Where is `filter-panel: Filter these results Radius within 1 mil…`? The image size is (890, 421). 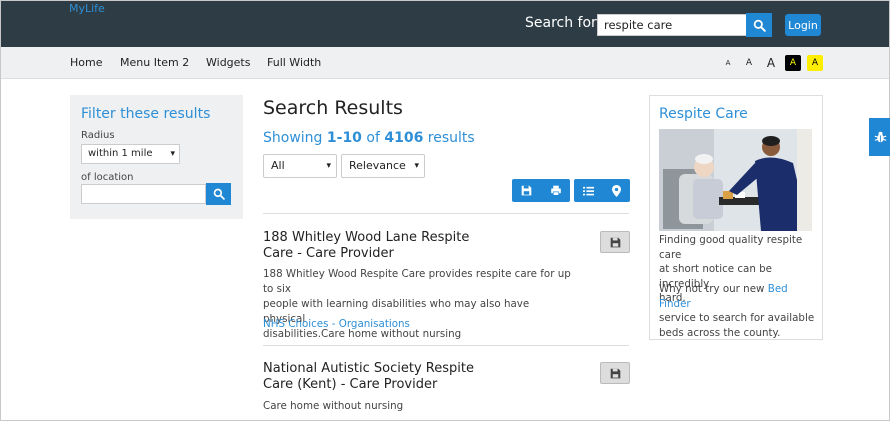
filter-panel: Filter these results Radius within 1 mil… is located at coordinates (156, 157).